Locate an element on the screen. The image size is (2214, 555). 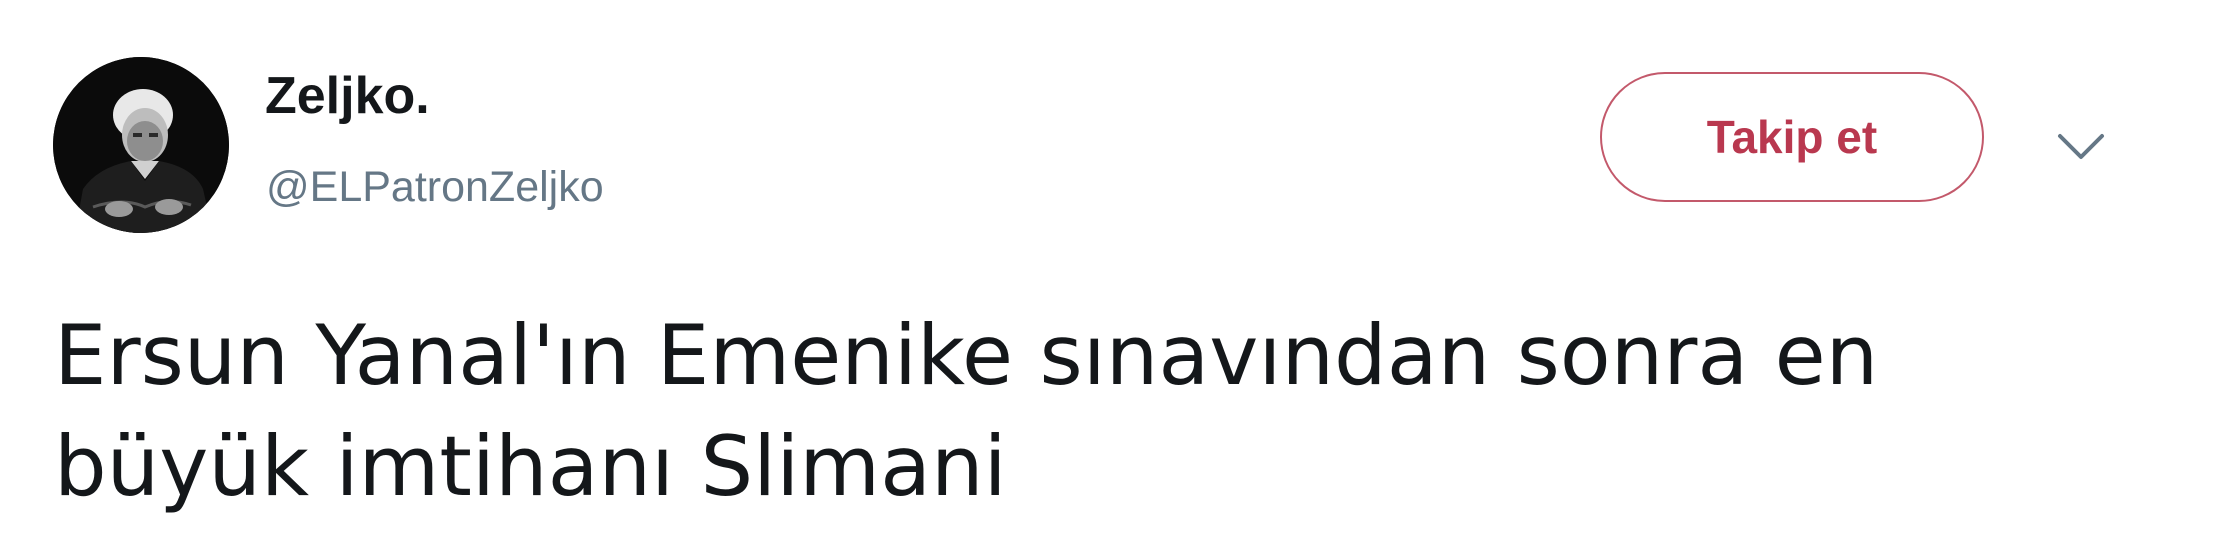
avatar is located at coordinates (141, 145).